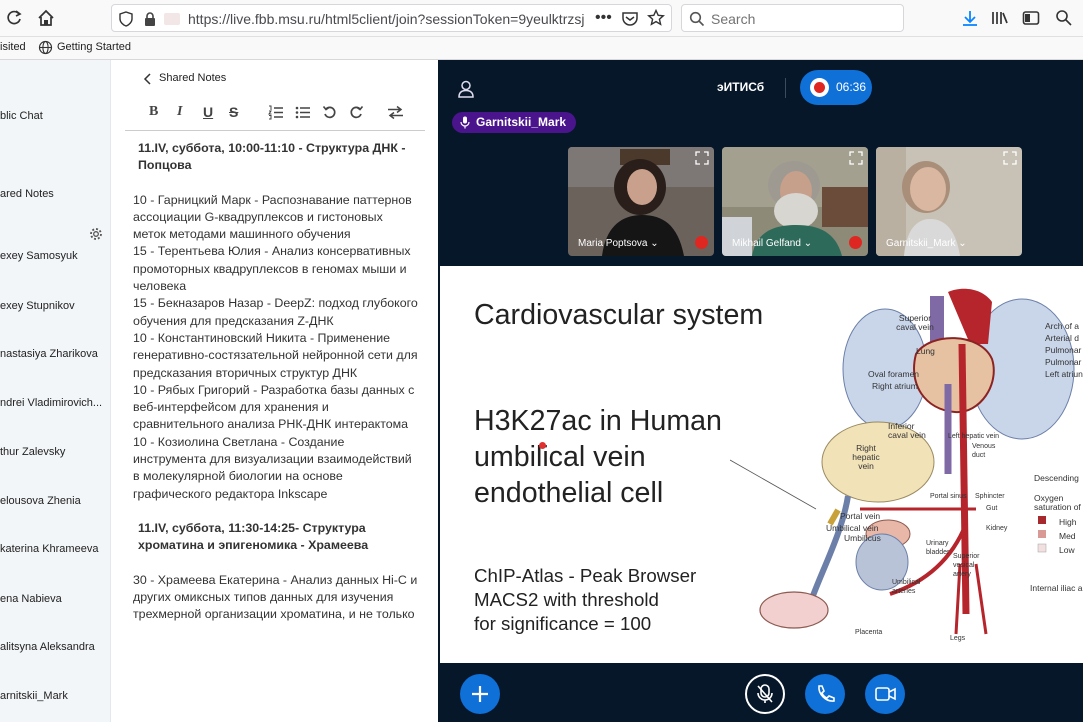  Describe the element at coordinates (275, 130) in the screenshot. I see `toolbar-divider` at that location.